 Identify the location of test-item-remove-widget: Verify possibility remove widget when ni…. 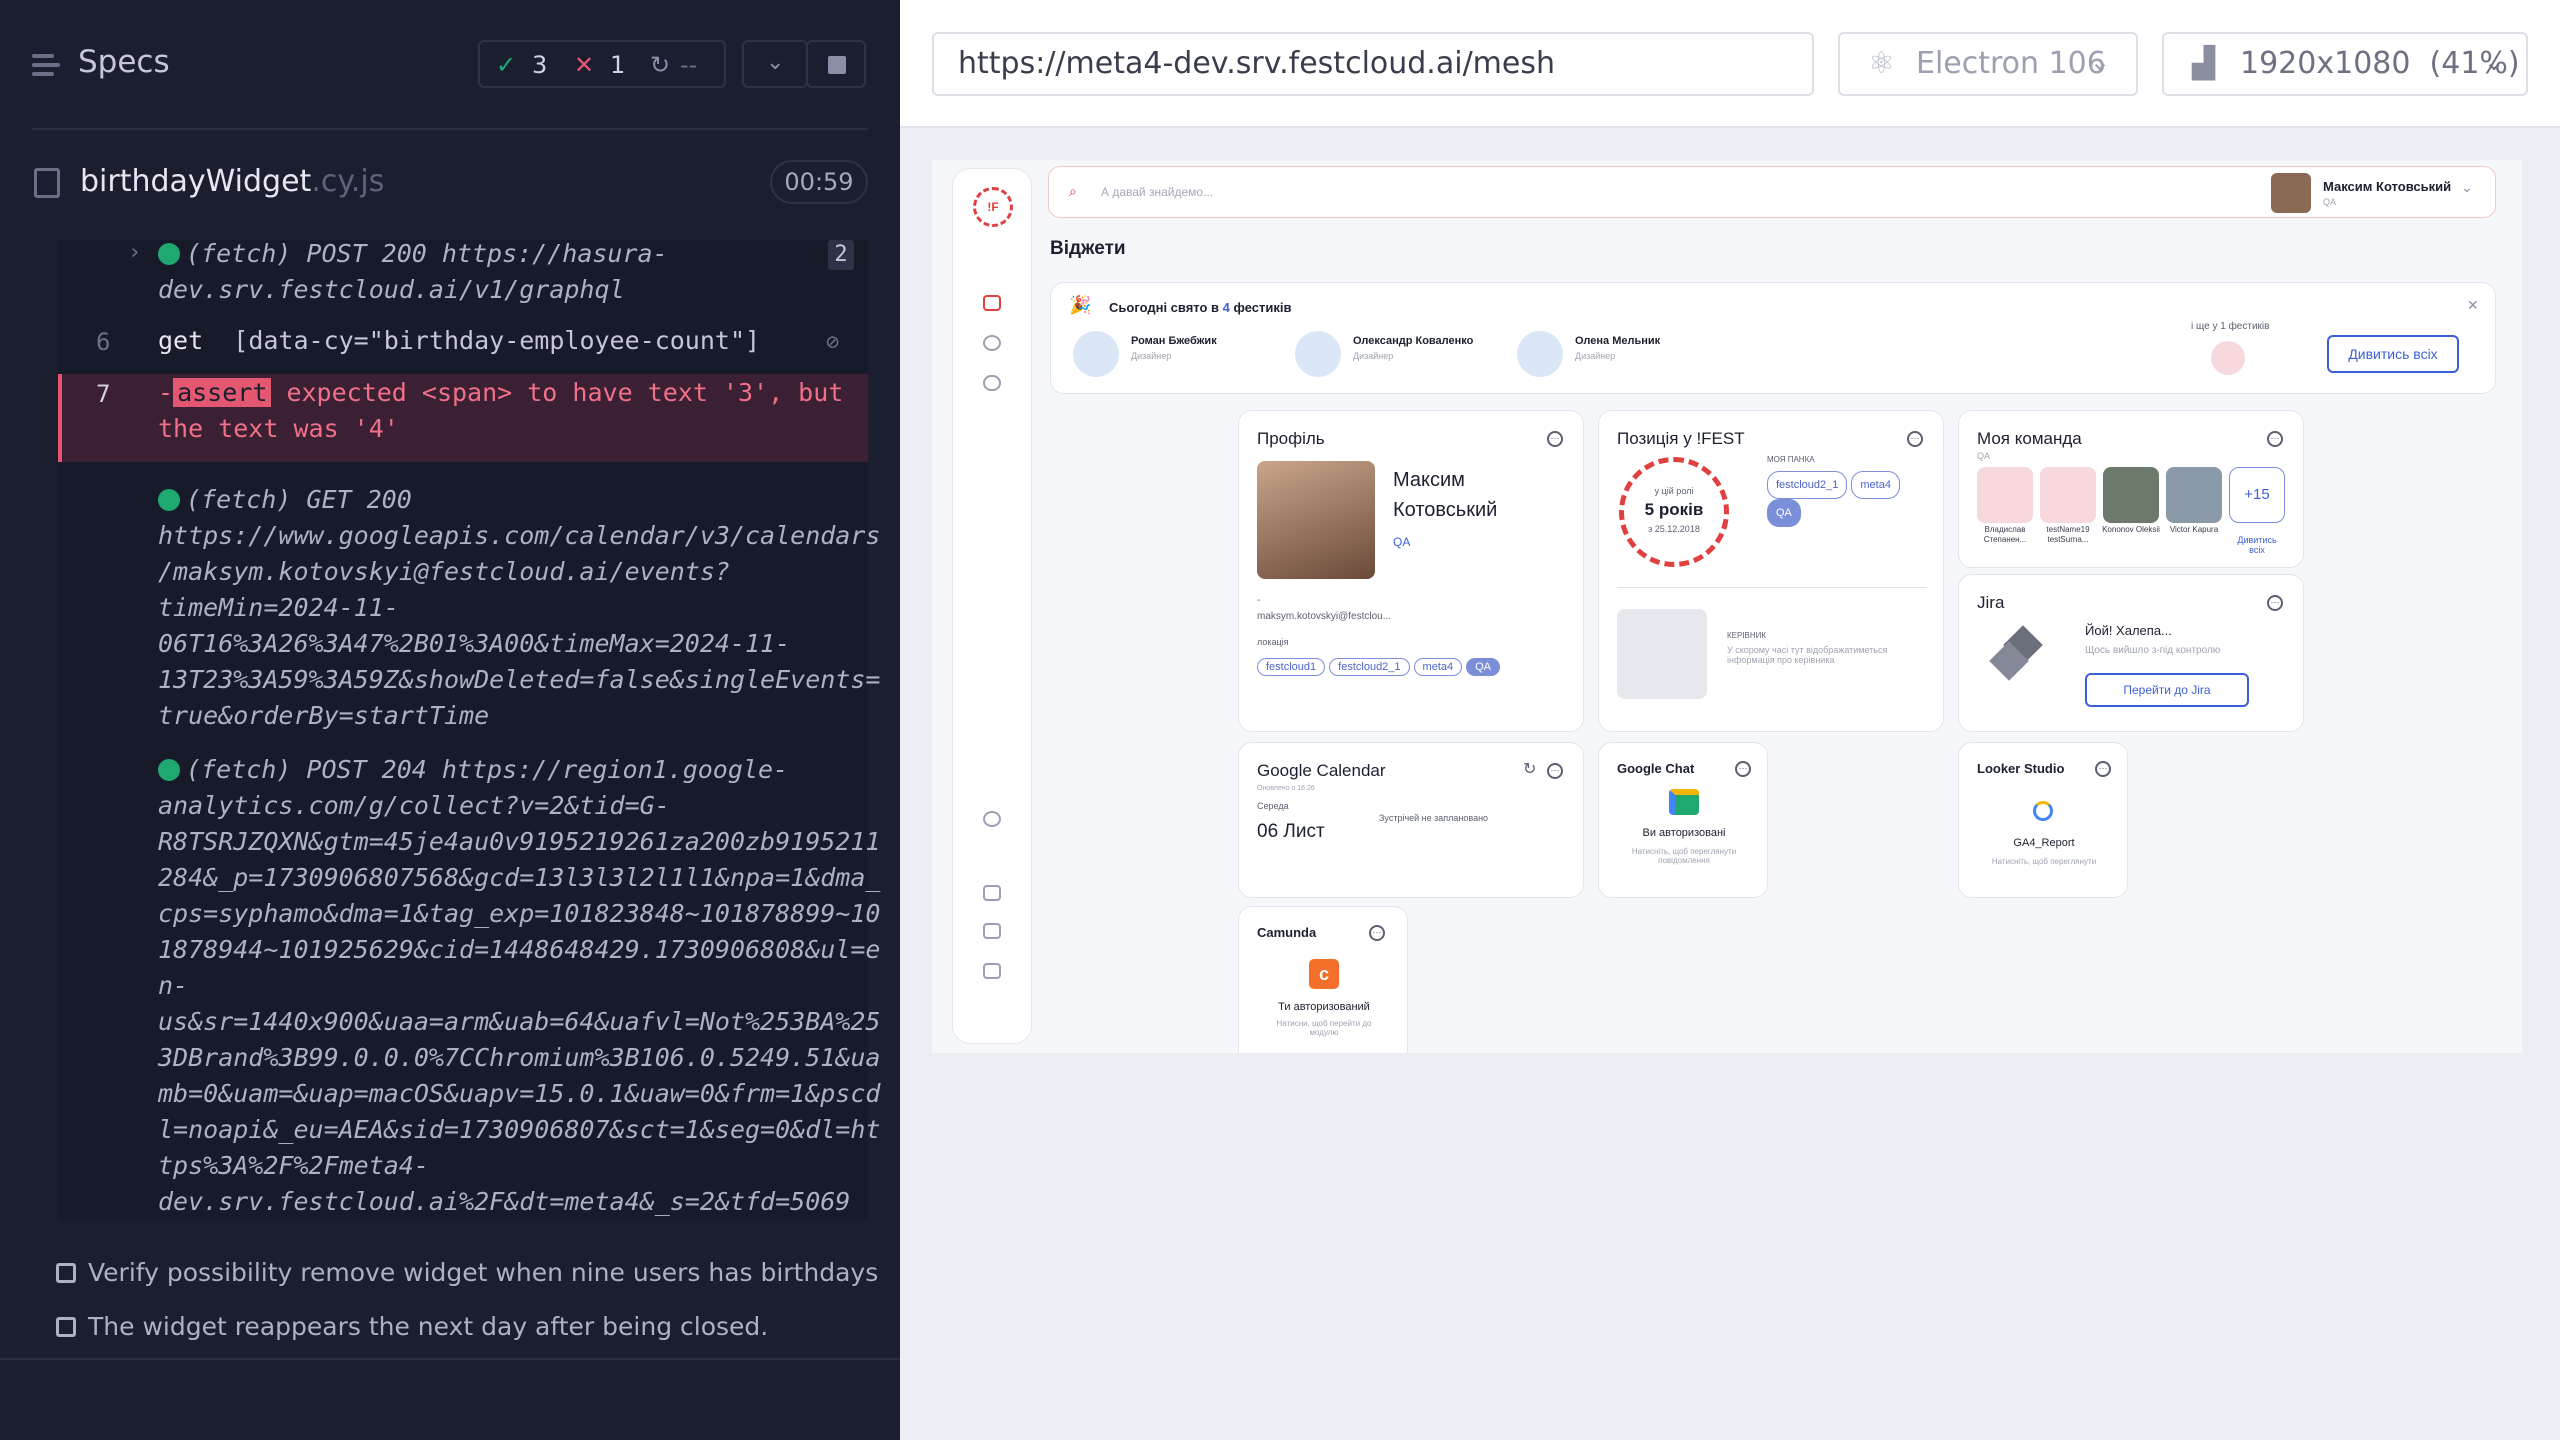
(467, 1272).